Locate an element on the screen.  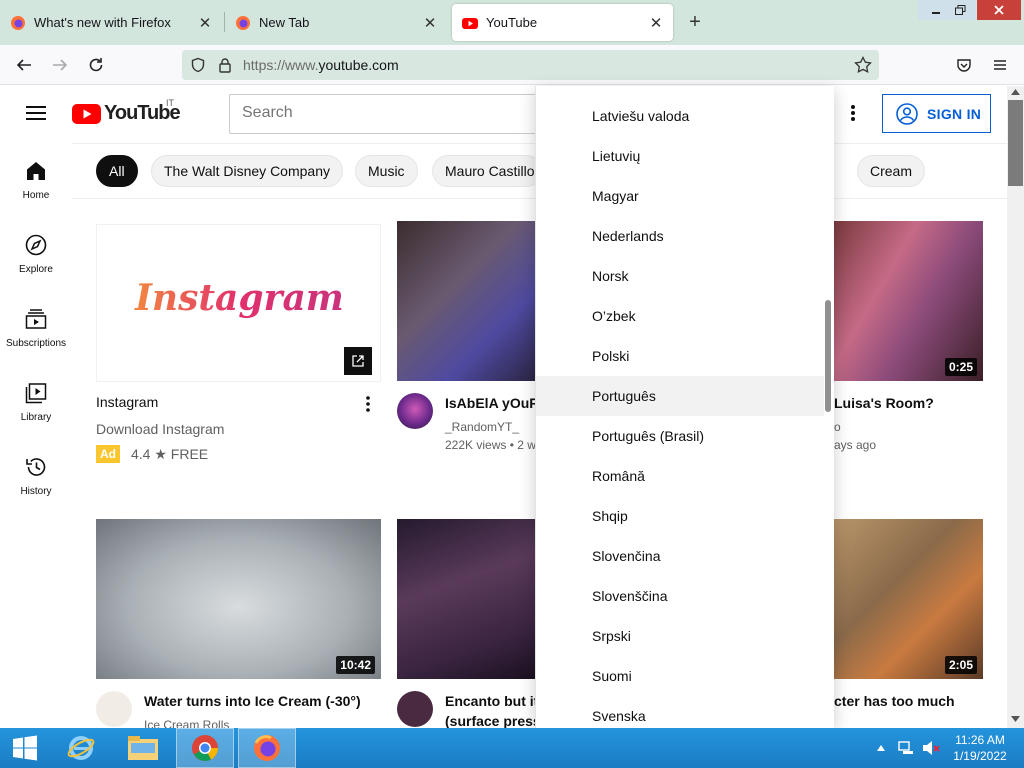
navigation-toolbar: https://www.youtube.com is located at coordinates (512, 65).